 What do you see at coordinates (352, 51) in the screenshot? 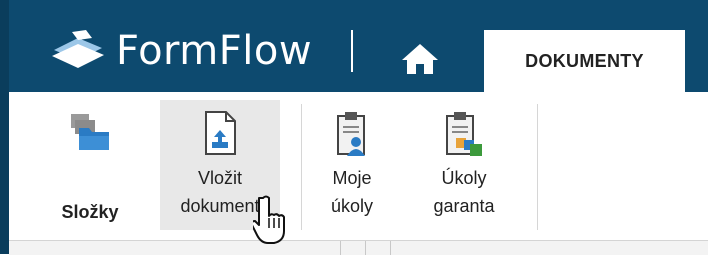
I see `header-divider` at bounding box center [352, 51].